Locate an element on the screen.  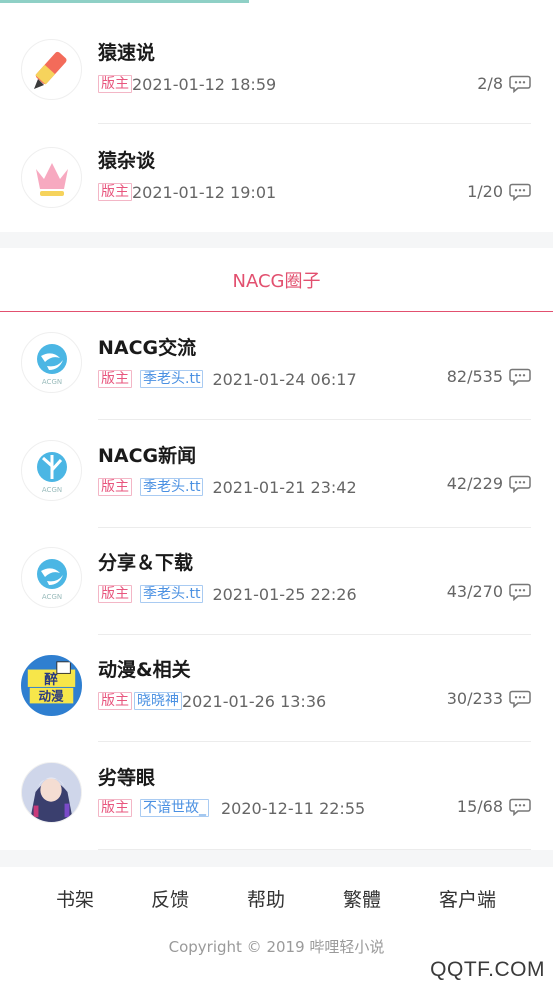
thread-count: 43/270 is located at coordinates (474, 591).